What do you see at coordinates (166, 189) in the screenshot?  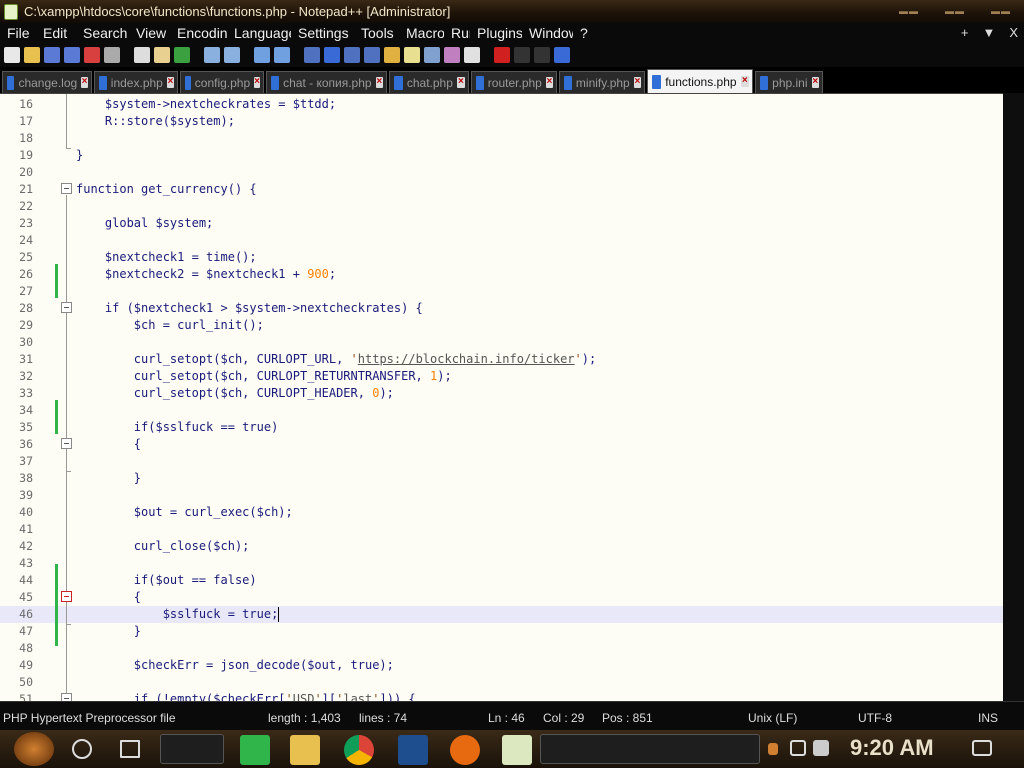 I see `code-text: function get_currency() {` at bounding box center [166, 189].